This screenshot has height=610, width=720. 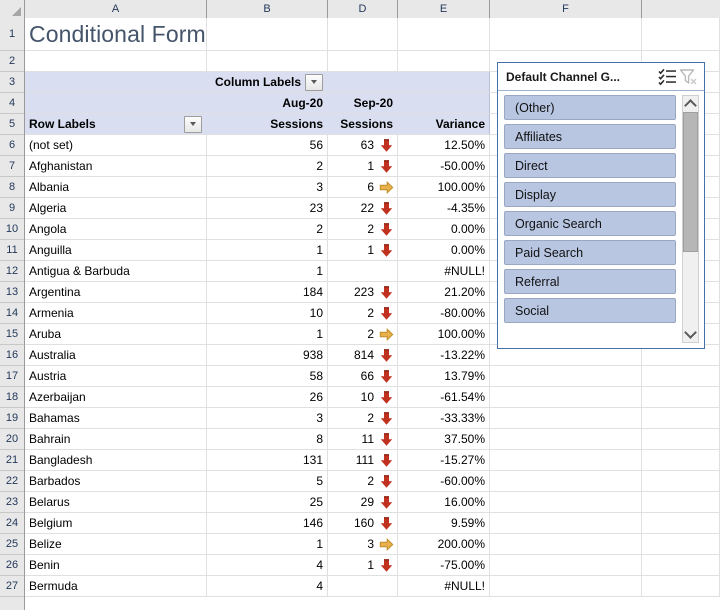 What do you see at coordinates (444, 292) in the screenshot?
I see `cell-variance: 21.20%` at bounding box center [444, 292].